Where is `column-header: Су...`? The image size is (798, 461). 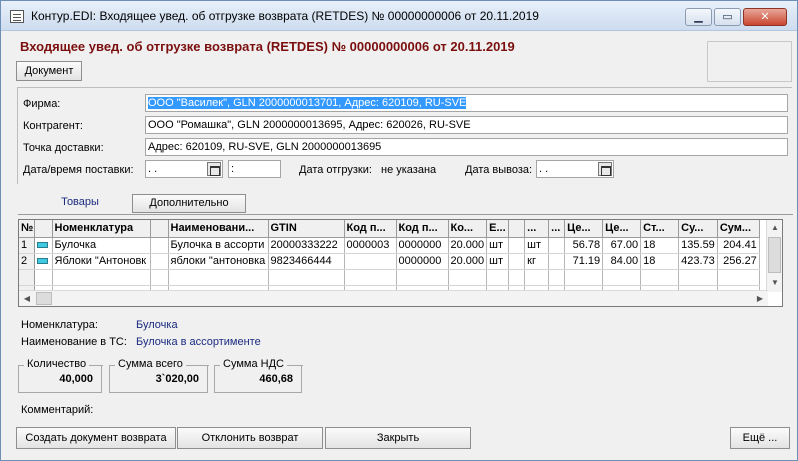 column-header: Су... is located at coordinates (698, 229).